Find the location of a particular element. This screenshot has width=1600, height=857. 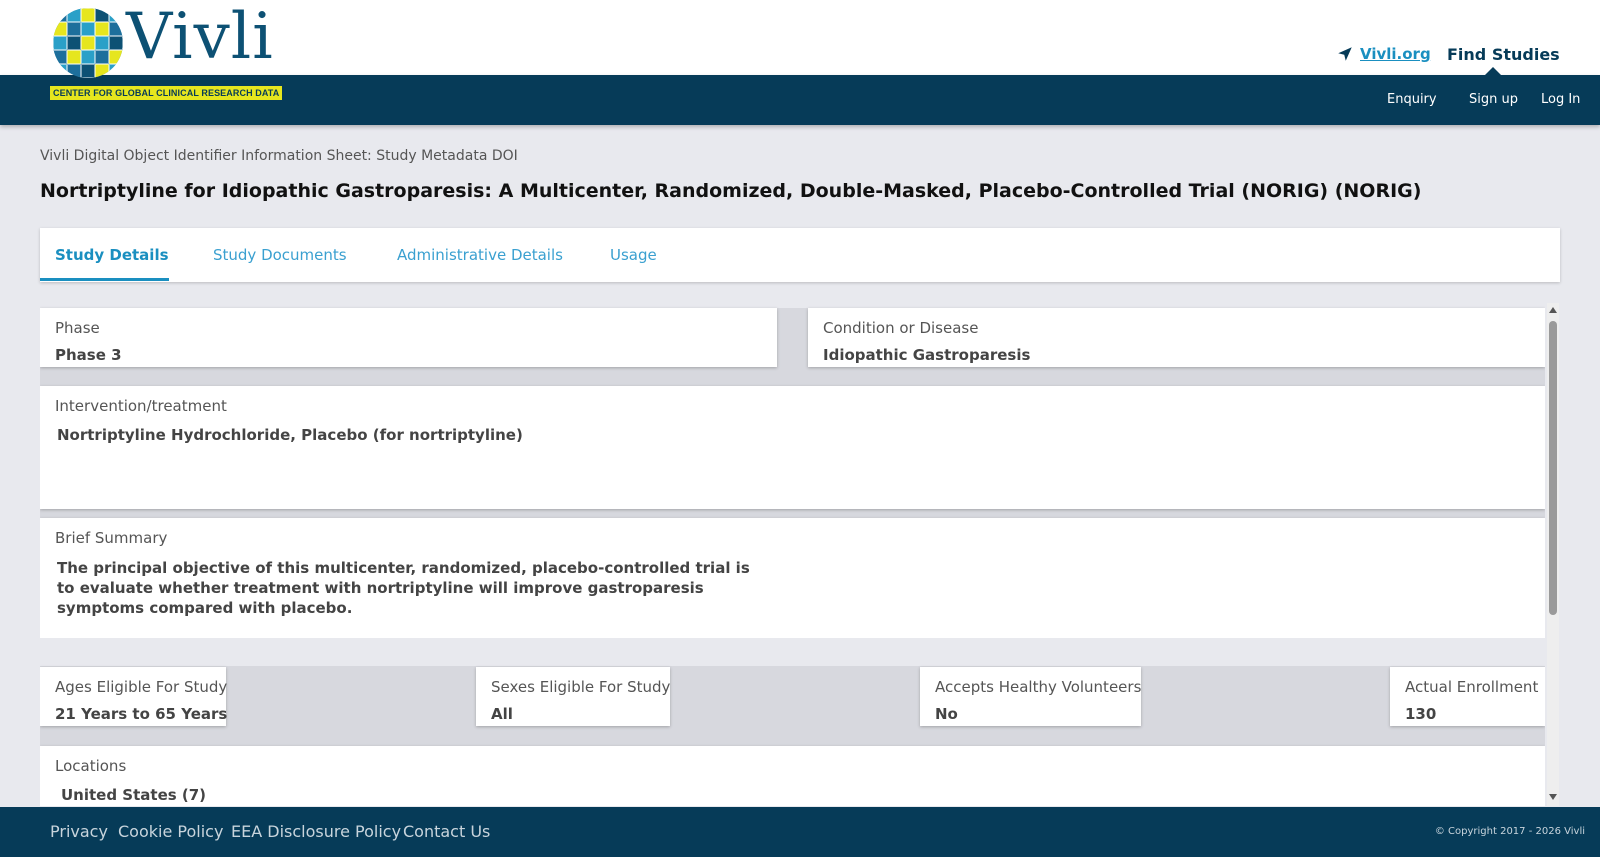

scroll-down-arrow-icon is located at coordinates (1553, 797).